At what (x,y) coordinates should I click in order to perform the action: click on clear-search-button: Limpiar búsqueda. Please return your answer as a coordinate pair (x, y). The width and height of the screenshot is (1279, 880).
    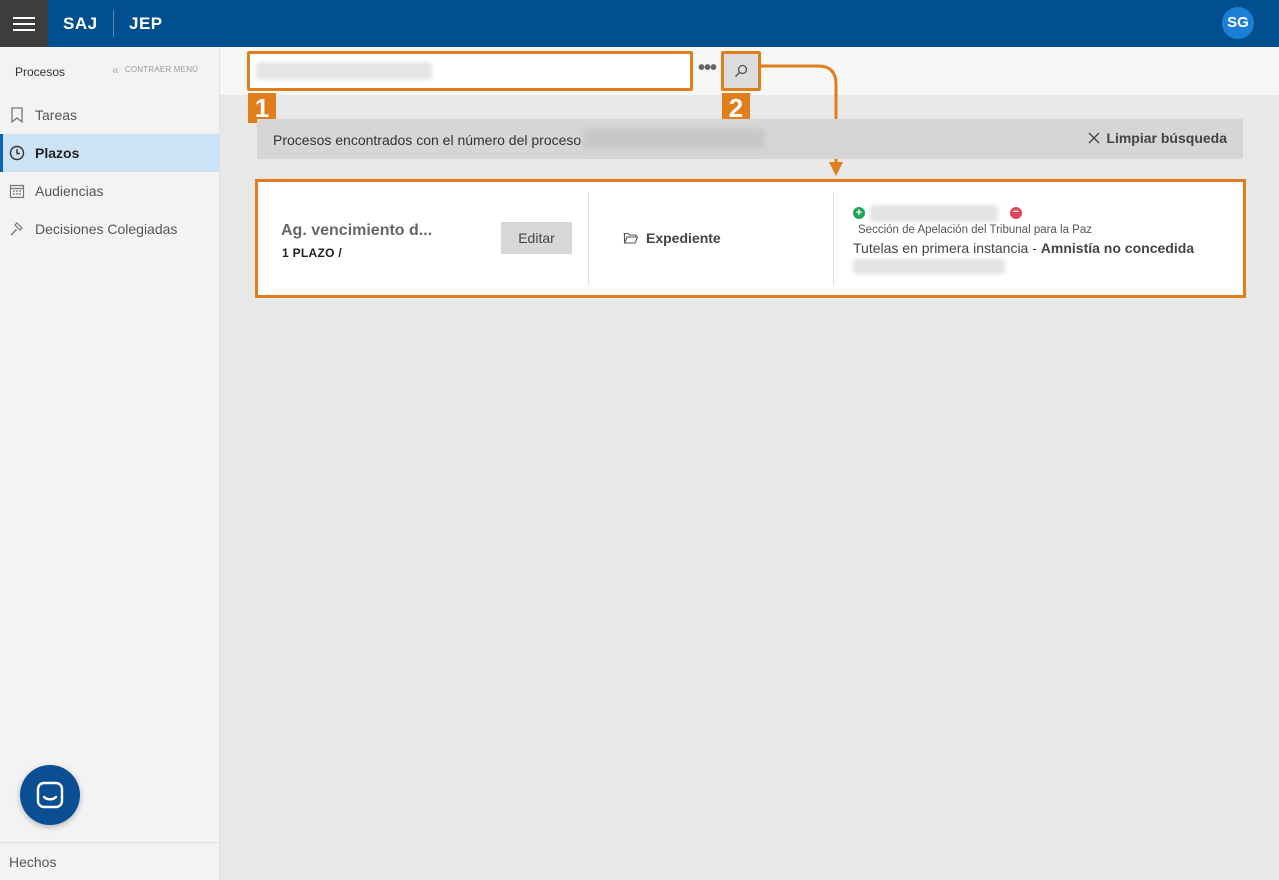
    Looking at the image, I should click on (1157, 138).